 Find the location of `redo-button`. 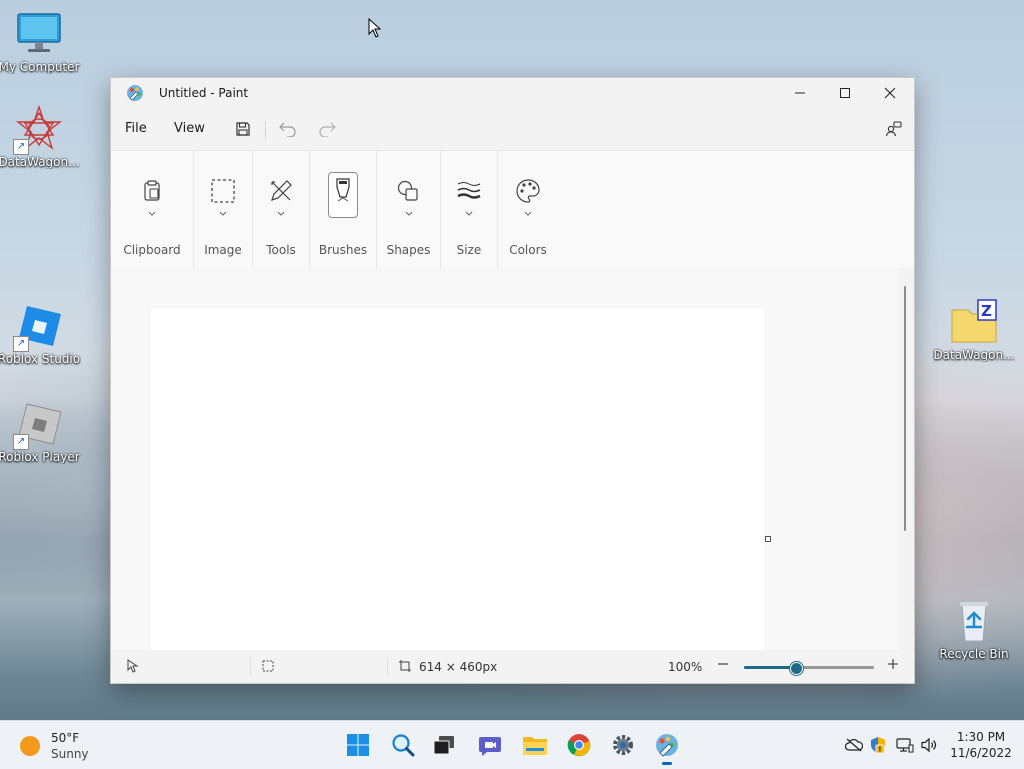

redo-button is located at coordinates (327, 129).